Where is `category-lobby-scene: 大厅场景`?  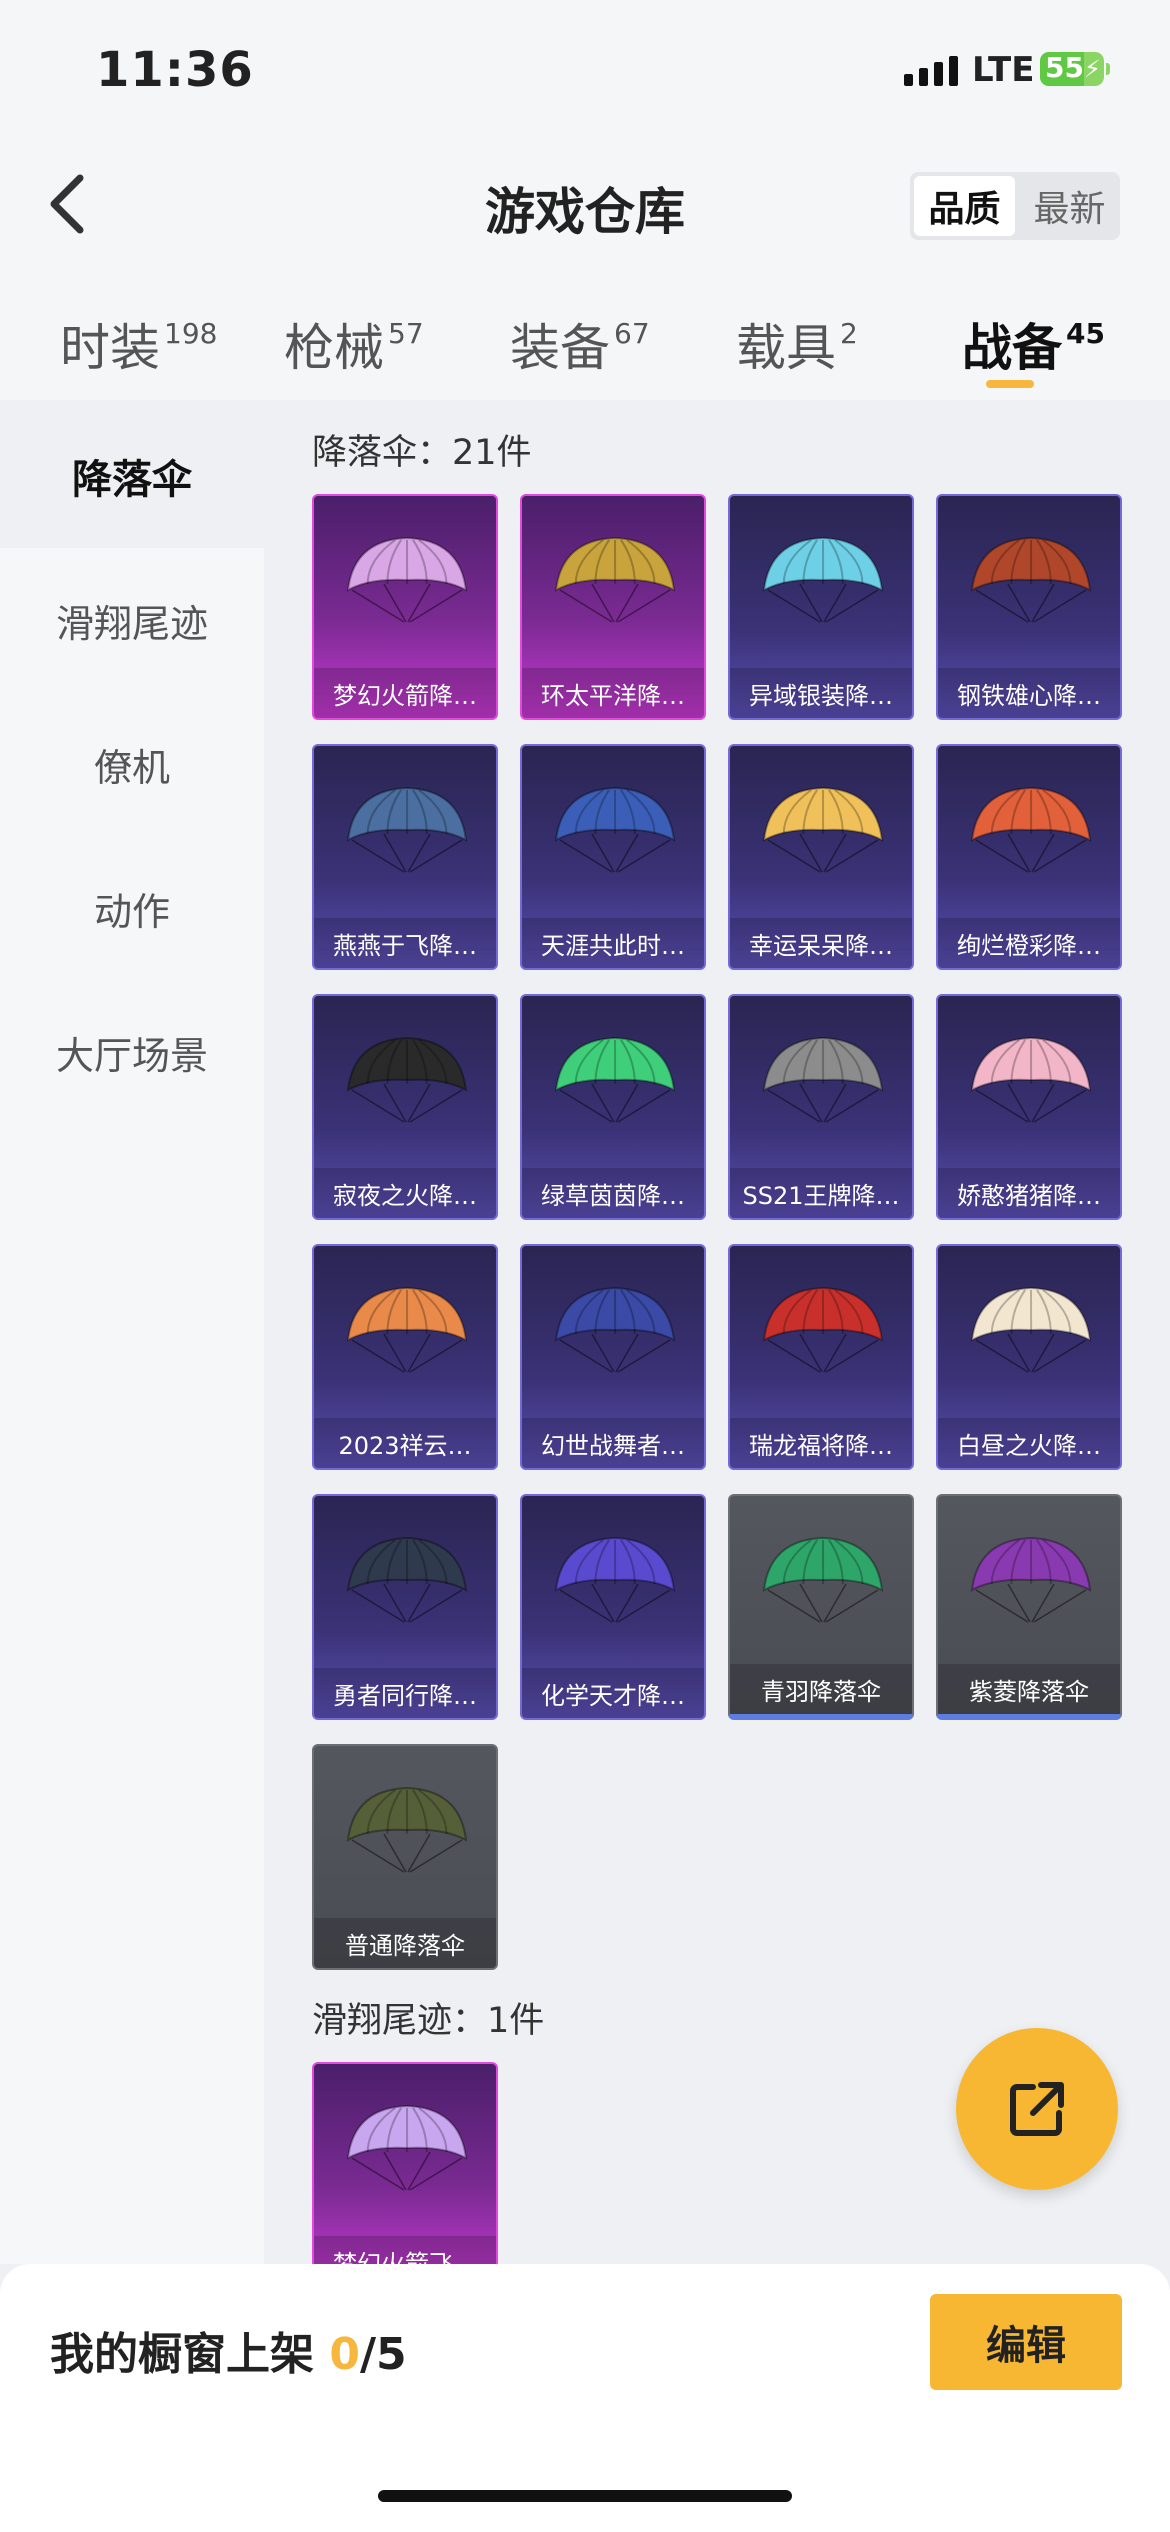
category-lobby-scene: 大厅场景 is located at coordinates (132, 1052).